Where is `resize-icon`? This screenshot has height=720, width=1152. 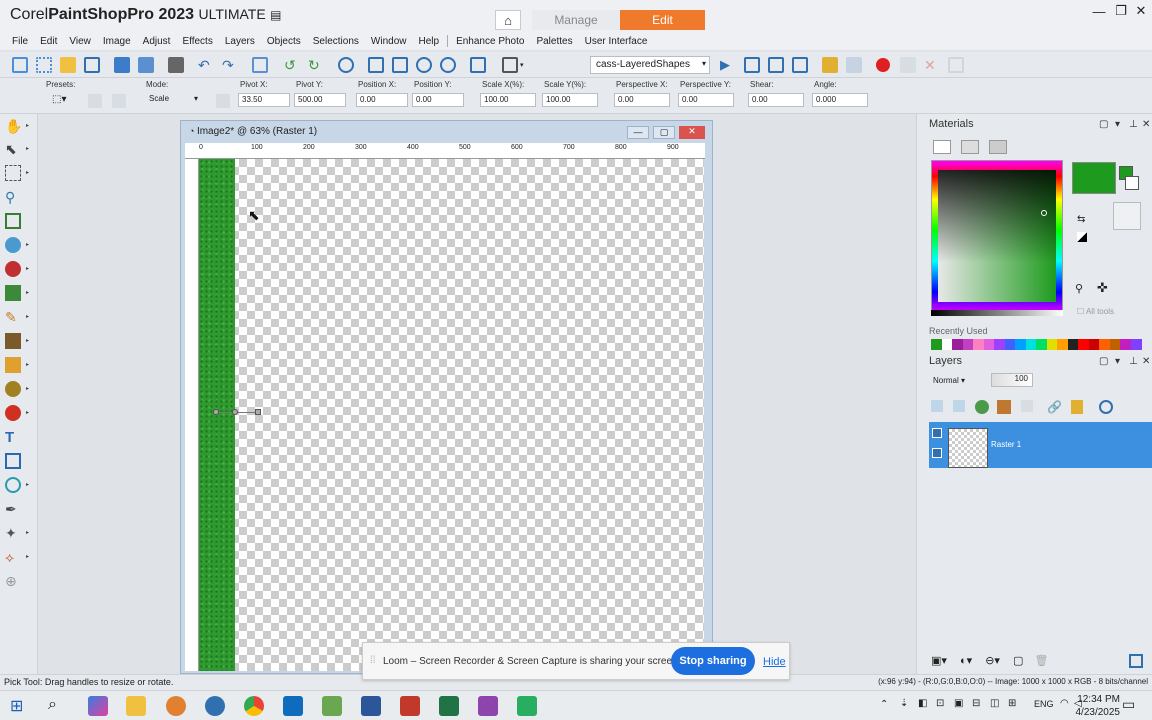 resize-icon is located at coordinates (376, 65).